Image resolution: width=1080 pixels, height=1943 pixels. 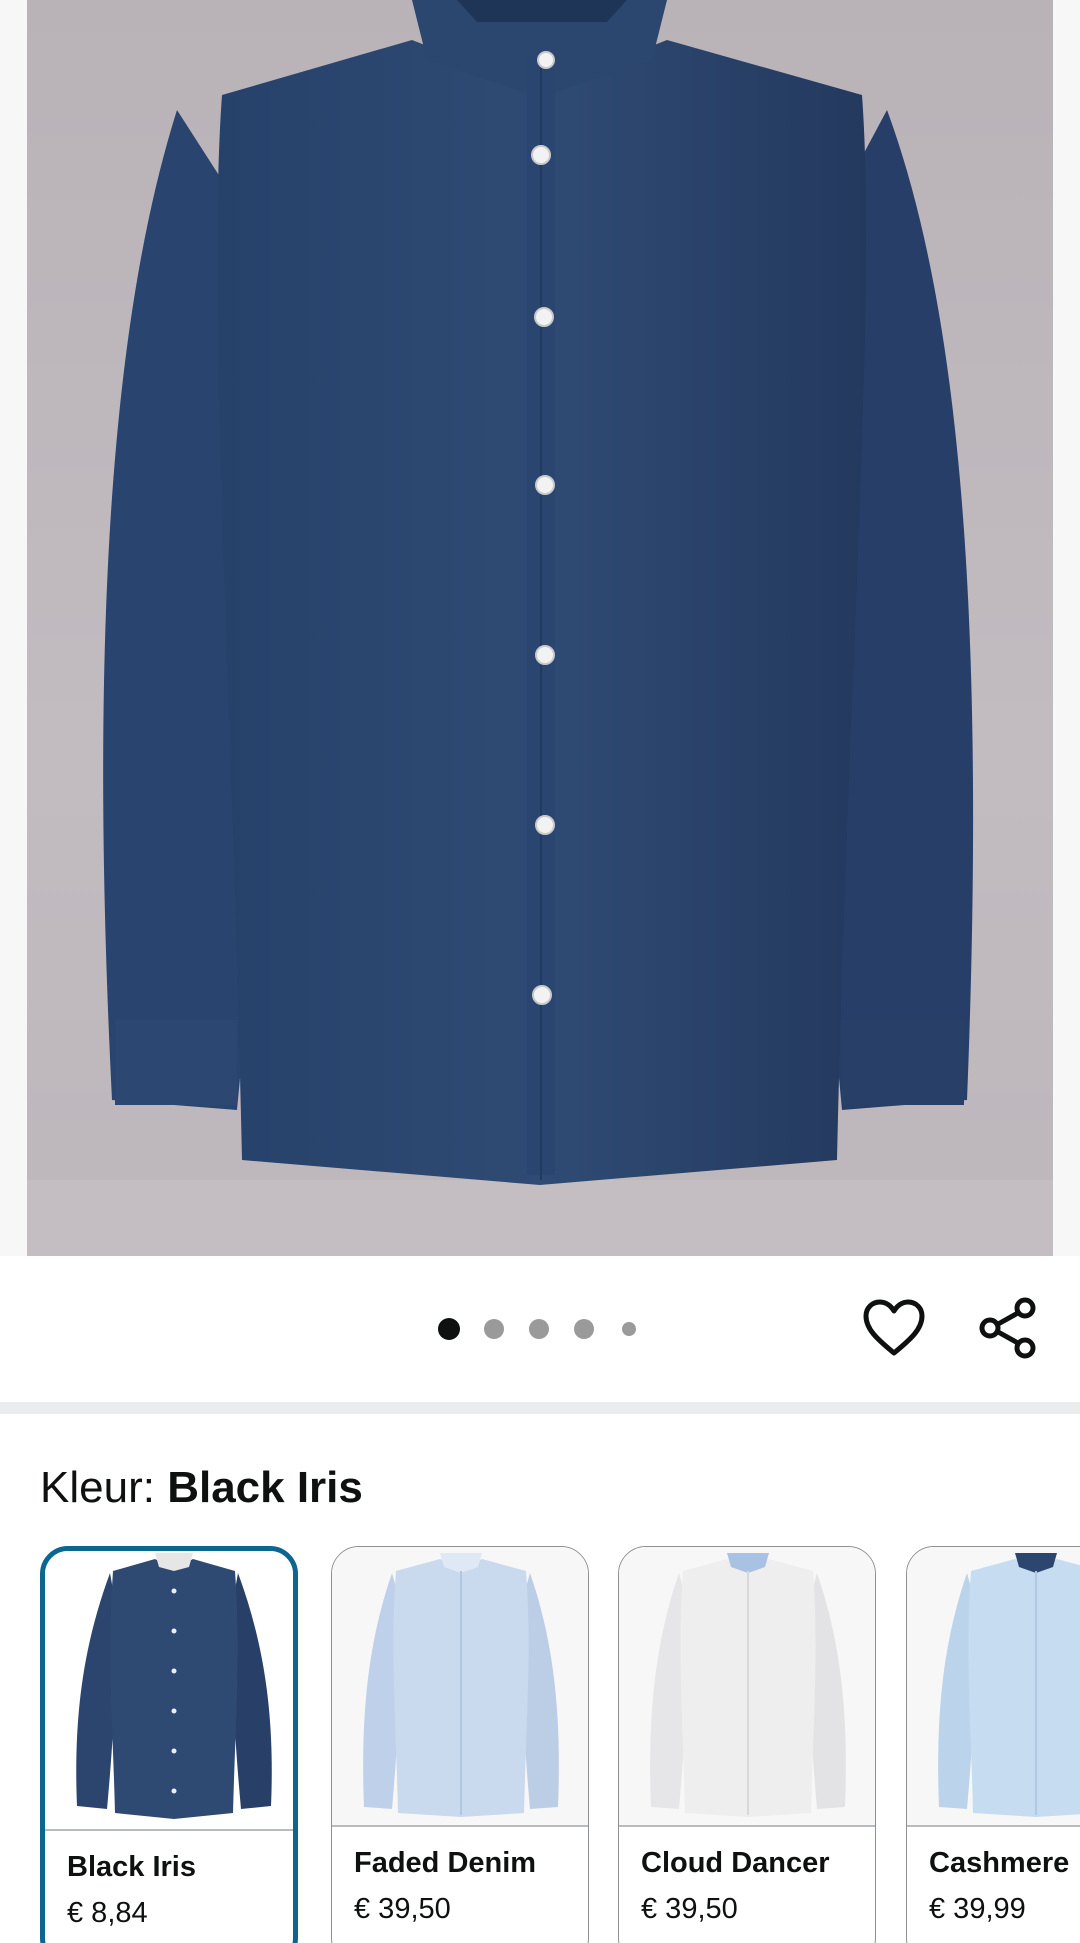 I want to click on color-option-name: Cloud Dancer, so click(x=735, y=1863).